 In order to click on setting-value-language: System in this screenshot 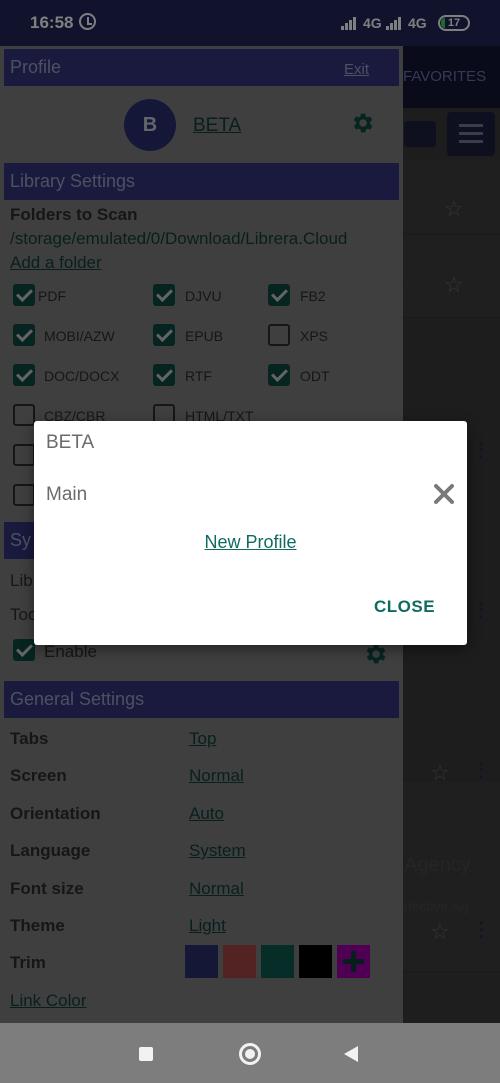, I will do `click(217, 851)`.